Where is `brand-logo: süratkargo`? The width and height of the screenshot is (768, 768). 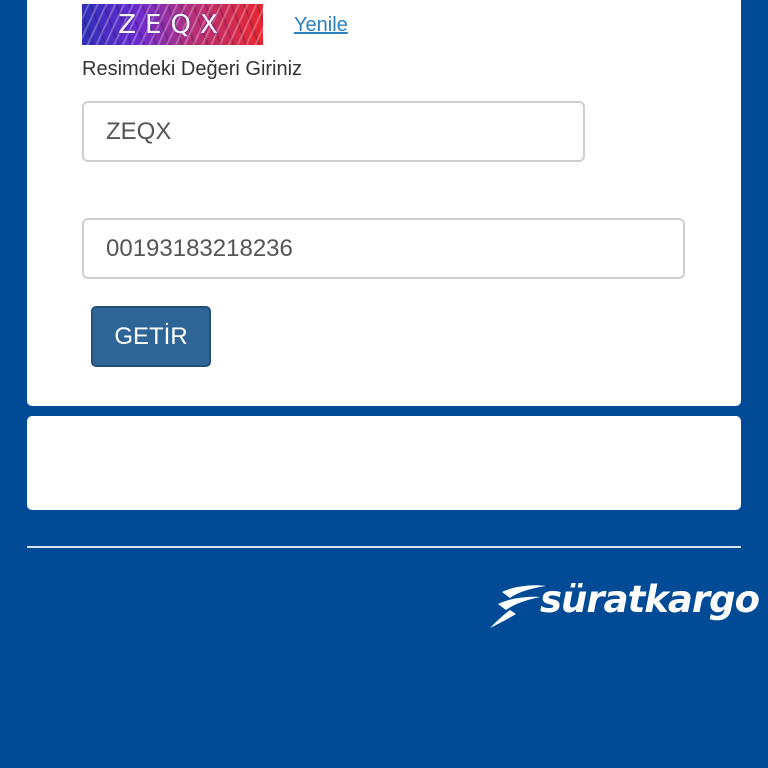 brand-logo: süratkargo is located at coordinates (624, 604).